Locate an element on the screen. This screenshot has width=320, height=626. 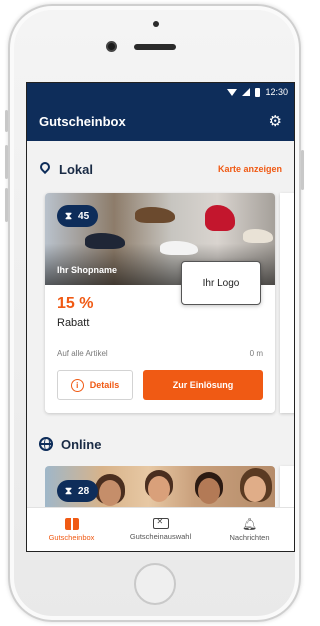
signal-icon is located at coordinates (246, 92).